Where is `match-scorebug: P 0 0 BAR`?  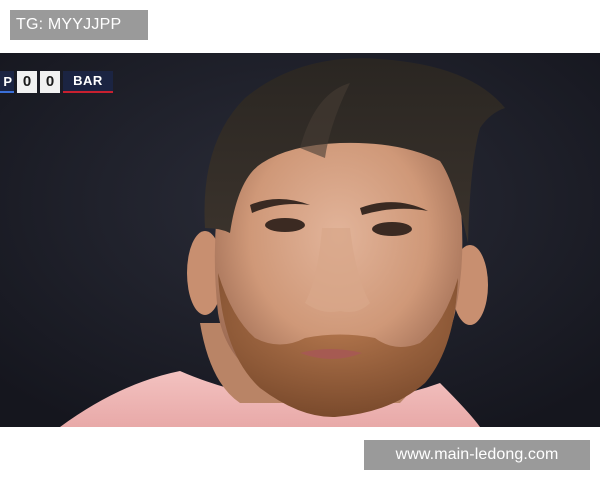
match-scorebug: P 0 0 BAR is located at coordinates (56, 82).